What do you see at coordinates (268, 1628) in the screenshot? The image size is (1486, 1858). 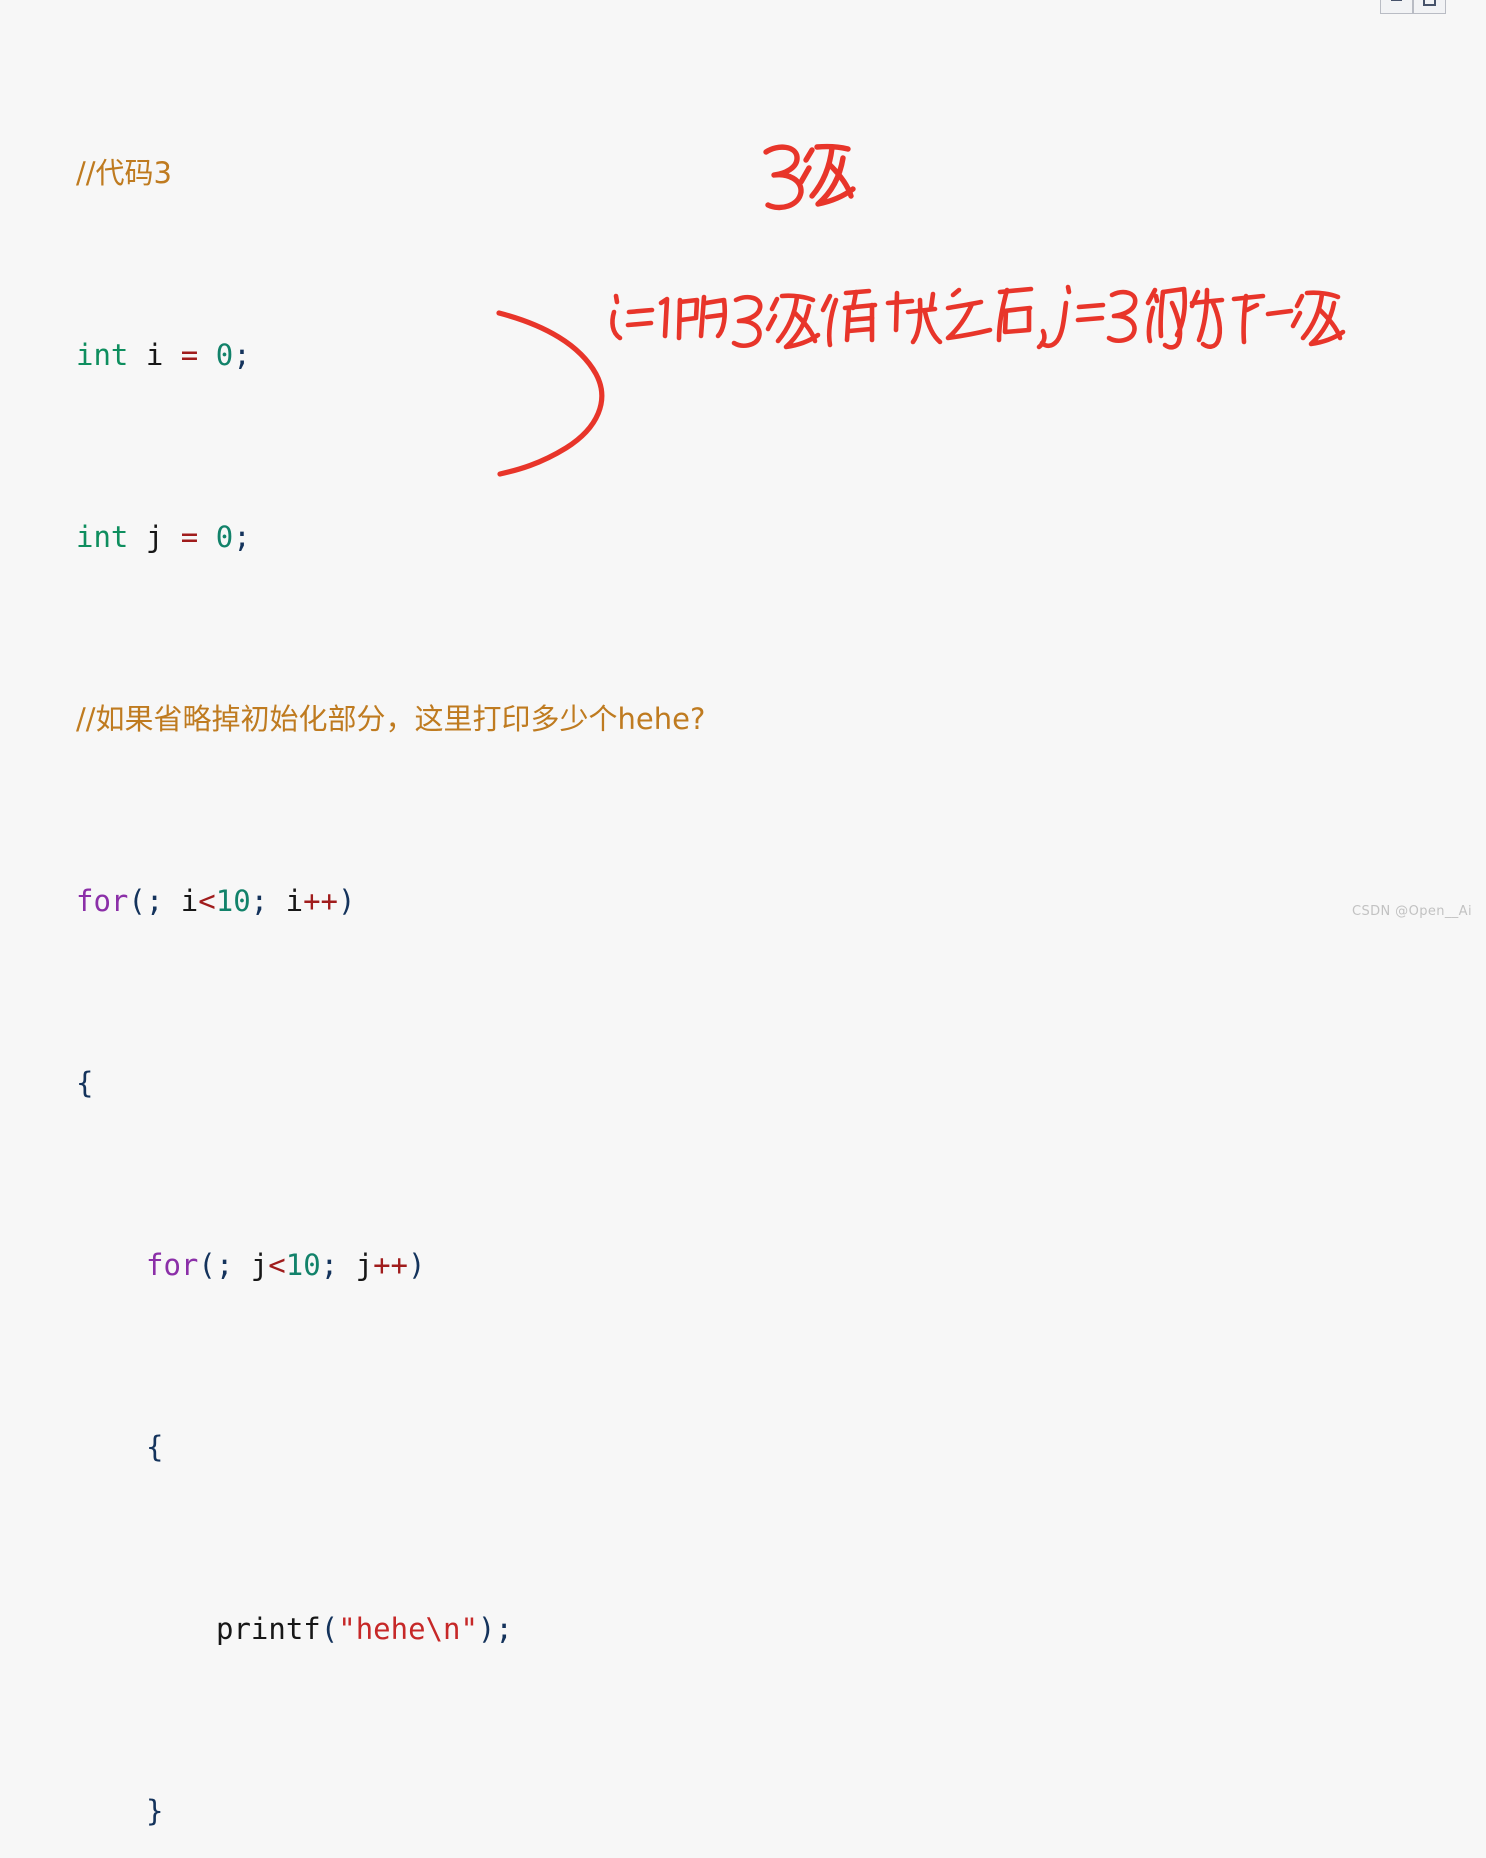 I see `function-printf: printf` at bounding box center [268, 1628].